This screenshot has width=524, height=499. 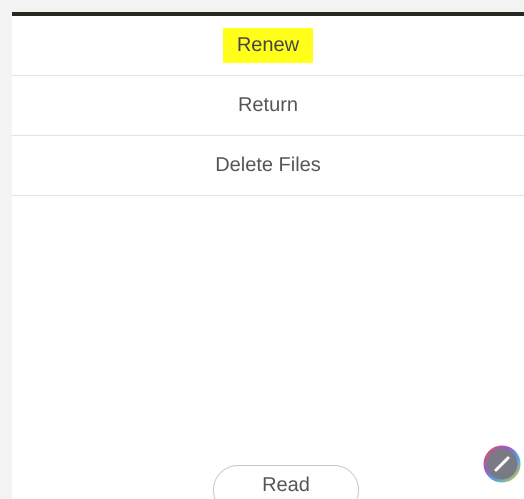 What do you see at coordinates (286, 482) in the screenshot?
I see `read-button: Read` at bounding box center [286, 482].